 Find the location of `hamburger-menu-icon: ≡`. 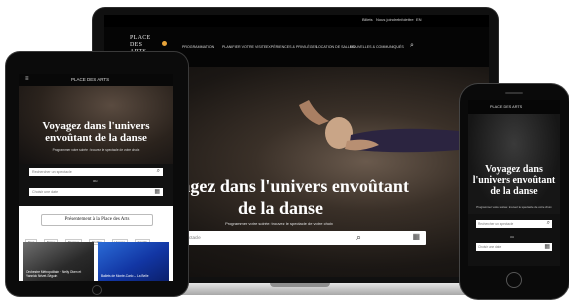

hamburger-menu-icon: ≡ is located at coordinates (27, 79).